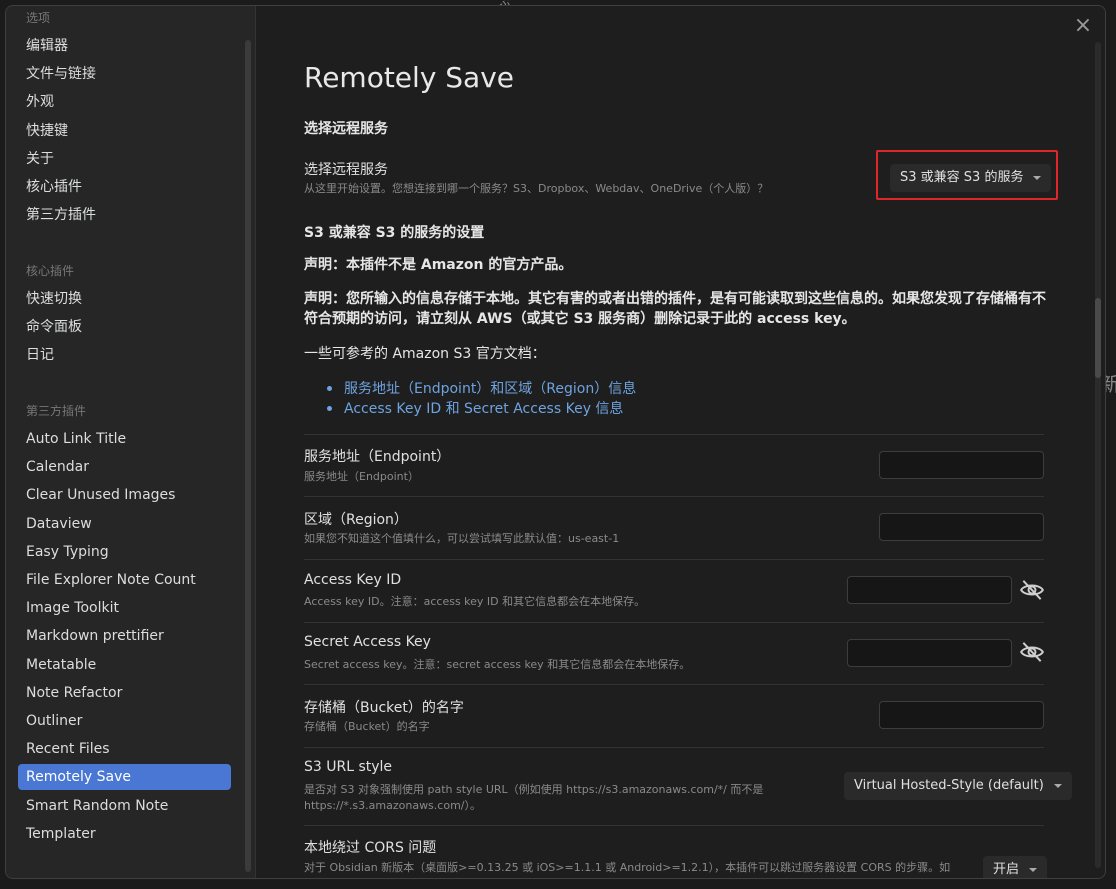  I want to click on sidebar-item-note-refactor: Note Refactor, so click(124, 693).